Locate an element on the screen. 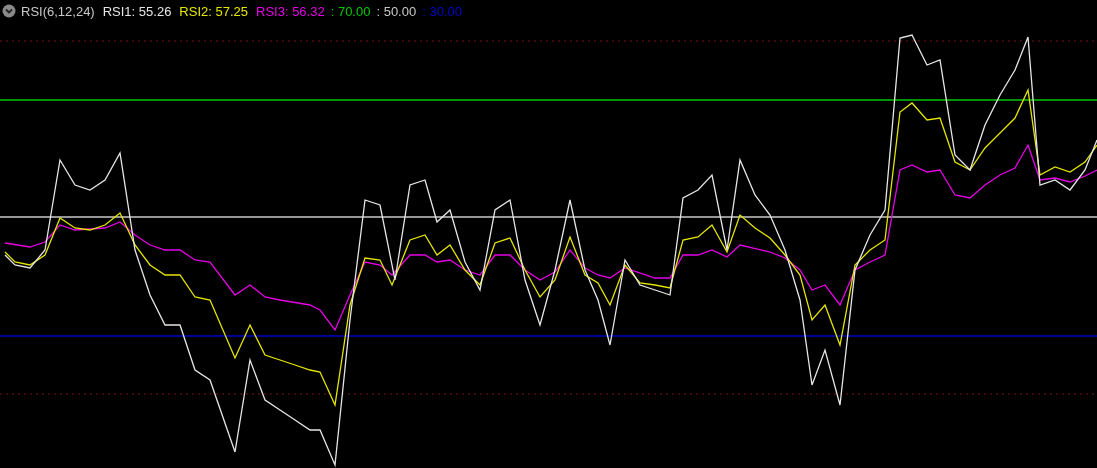 This screenshot has width=1097, height=468. series-value: RSI3: 56.32 is located at coordinates (290, 11).